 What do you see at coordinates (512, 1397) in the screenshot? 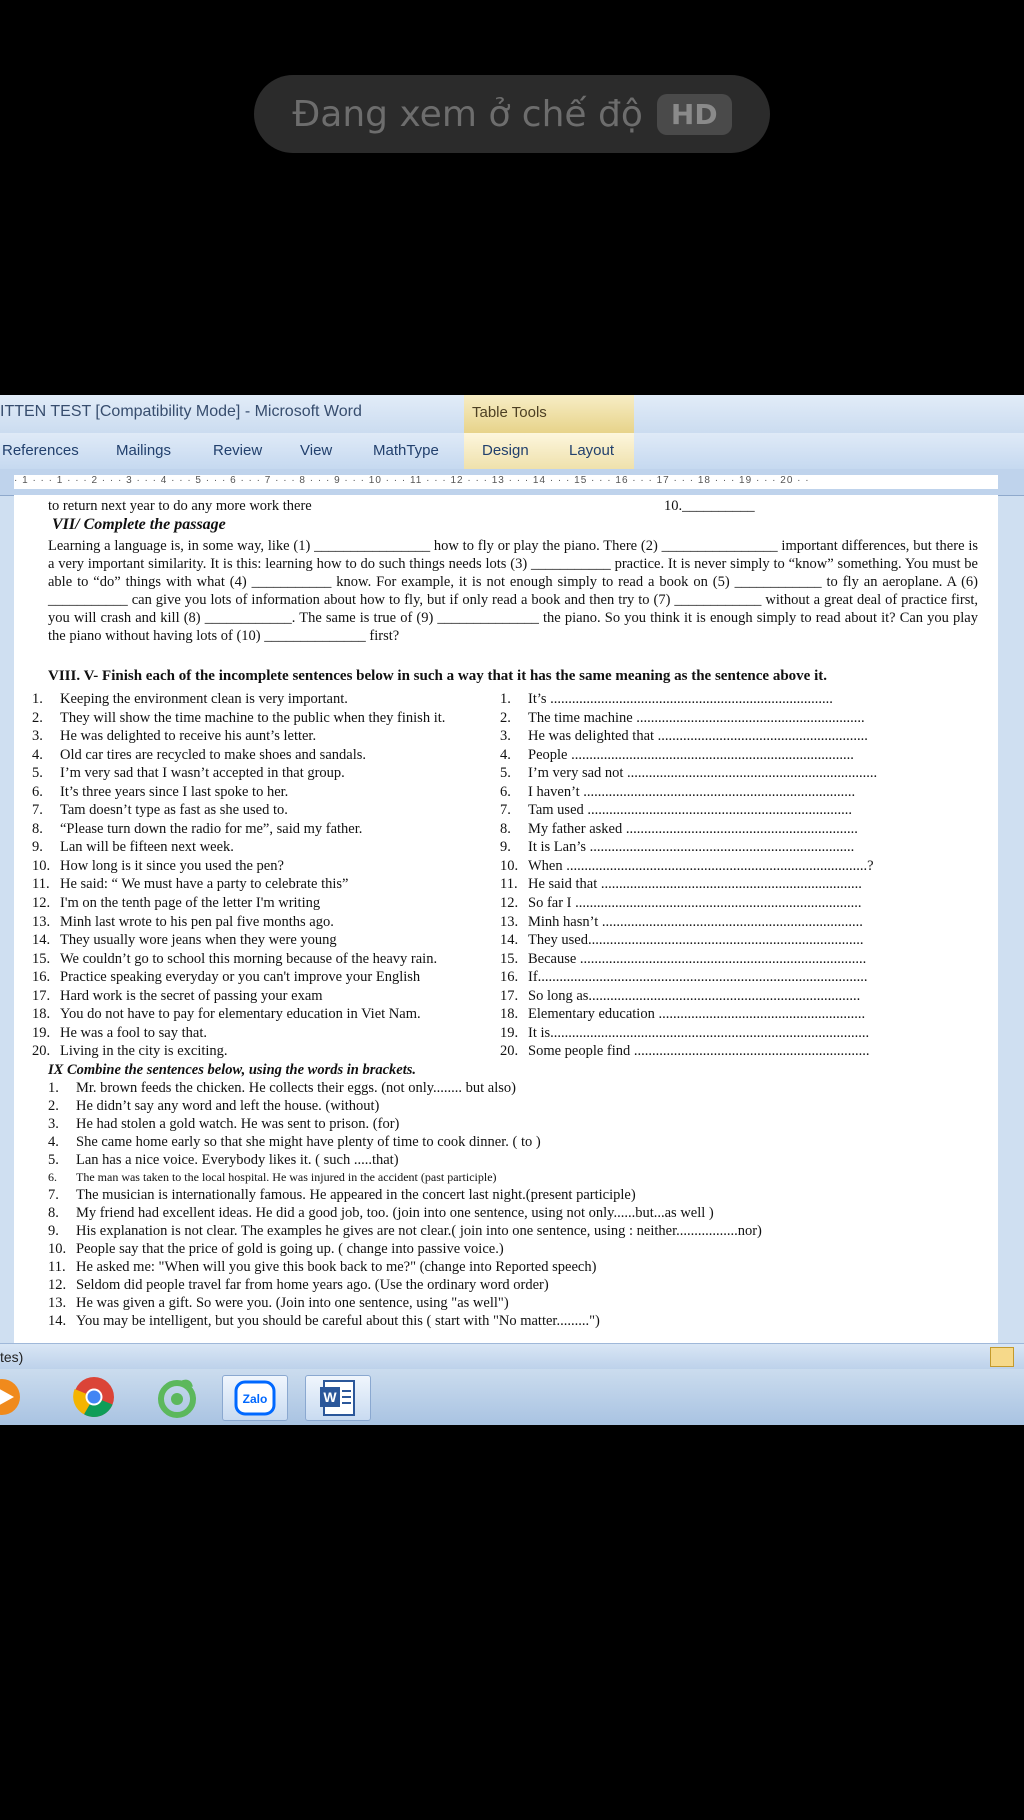
I see `taskbar: Zalo W` at bounding box center [512, 1397].